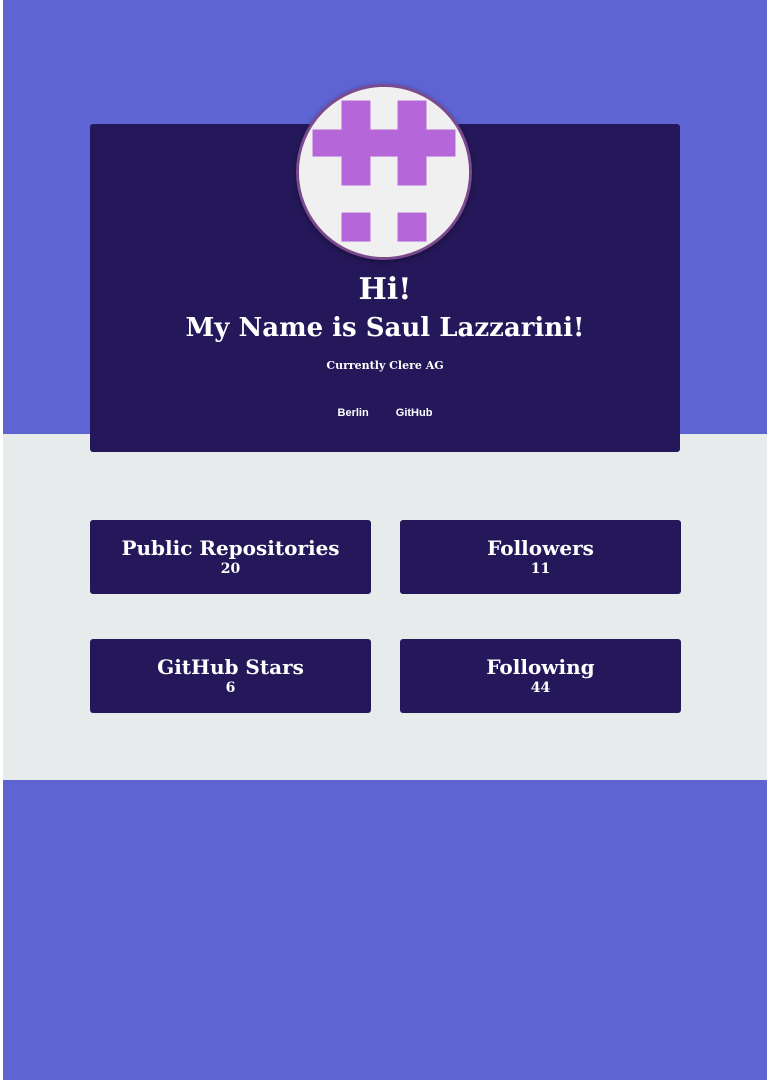 The width and height of the screenshot is (770, 1084). Describe the element at coordinates (540, 688) in the screenshot. I see `stat-value: 44` at that location.